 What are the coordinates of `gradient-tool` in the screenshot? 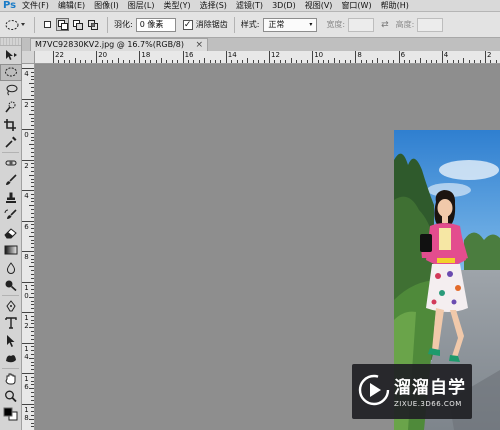 It's located at (11, 251).